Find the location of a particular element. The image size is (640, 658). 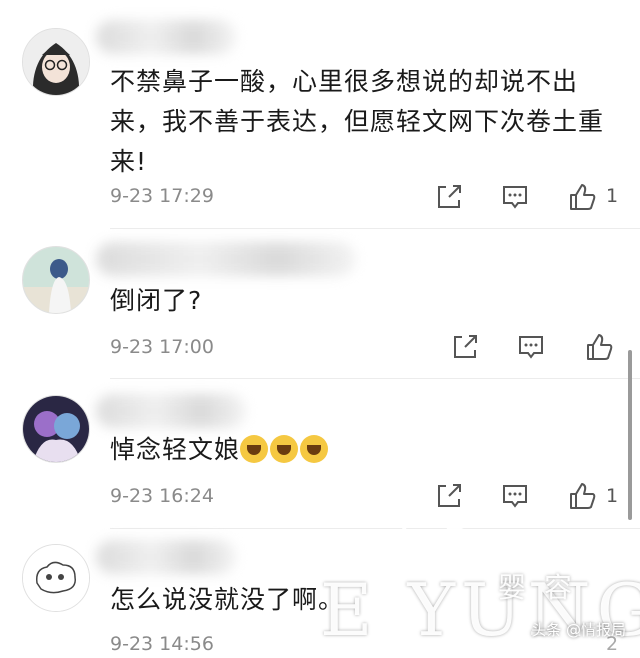

comment-time: 9-23 17:00 is located at coordinates (162, 347).